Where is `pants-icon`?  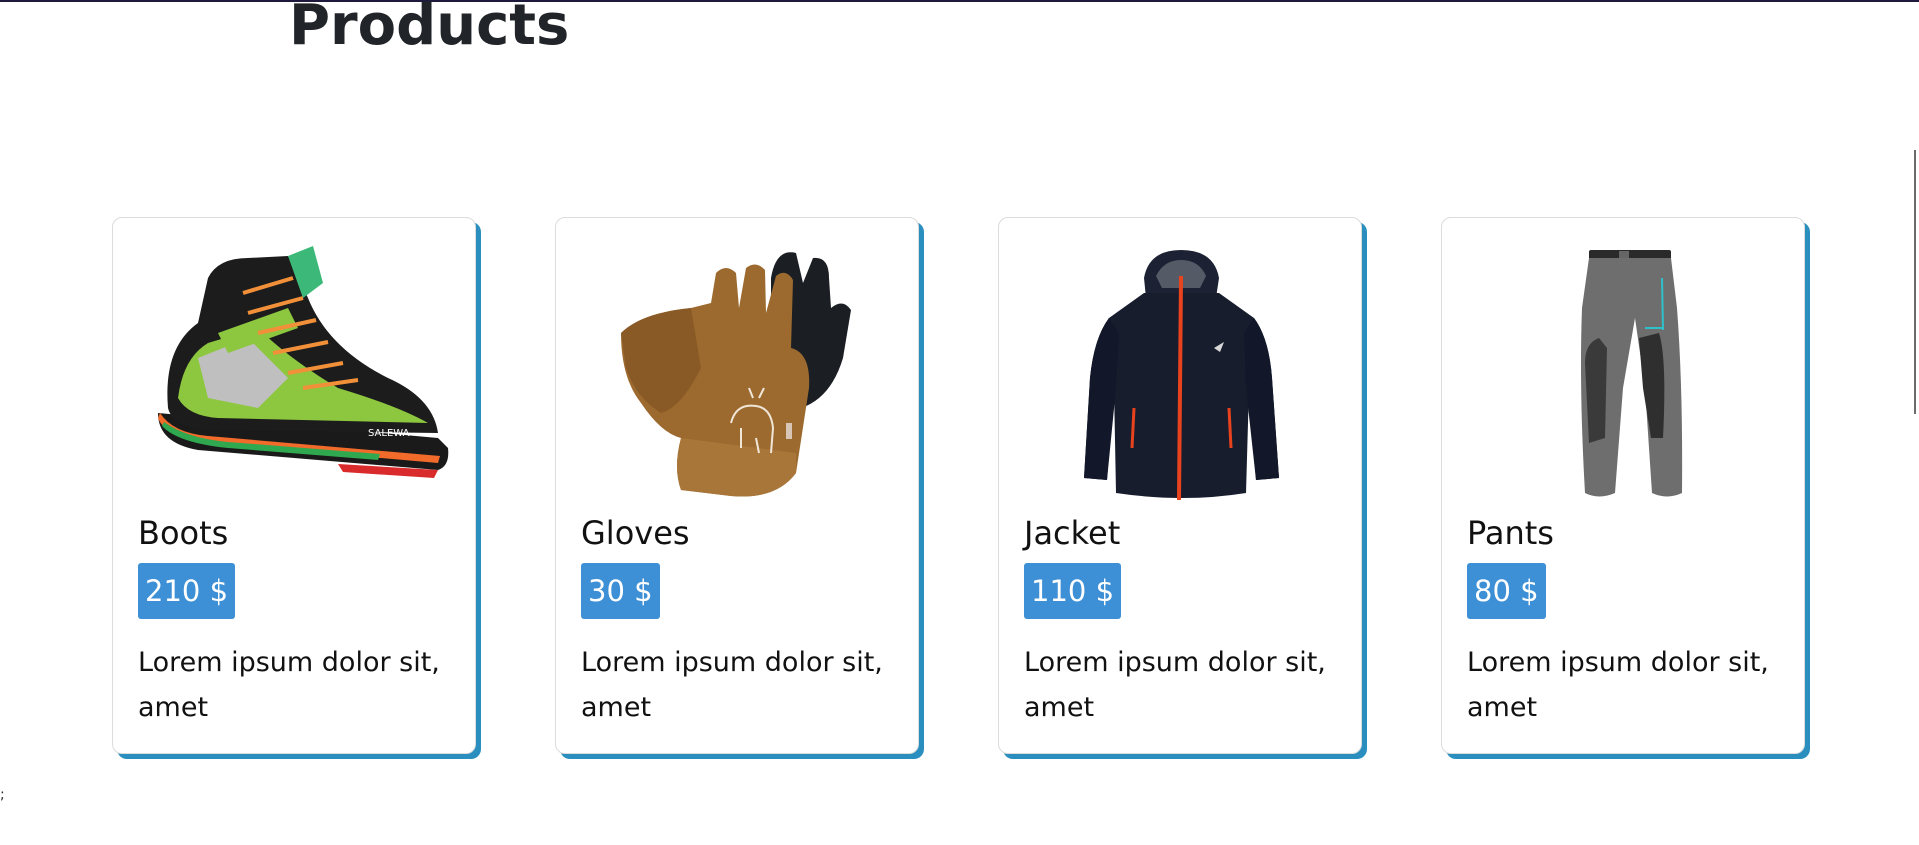
pants-icon is located at coordinates (1624, 373).